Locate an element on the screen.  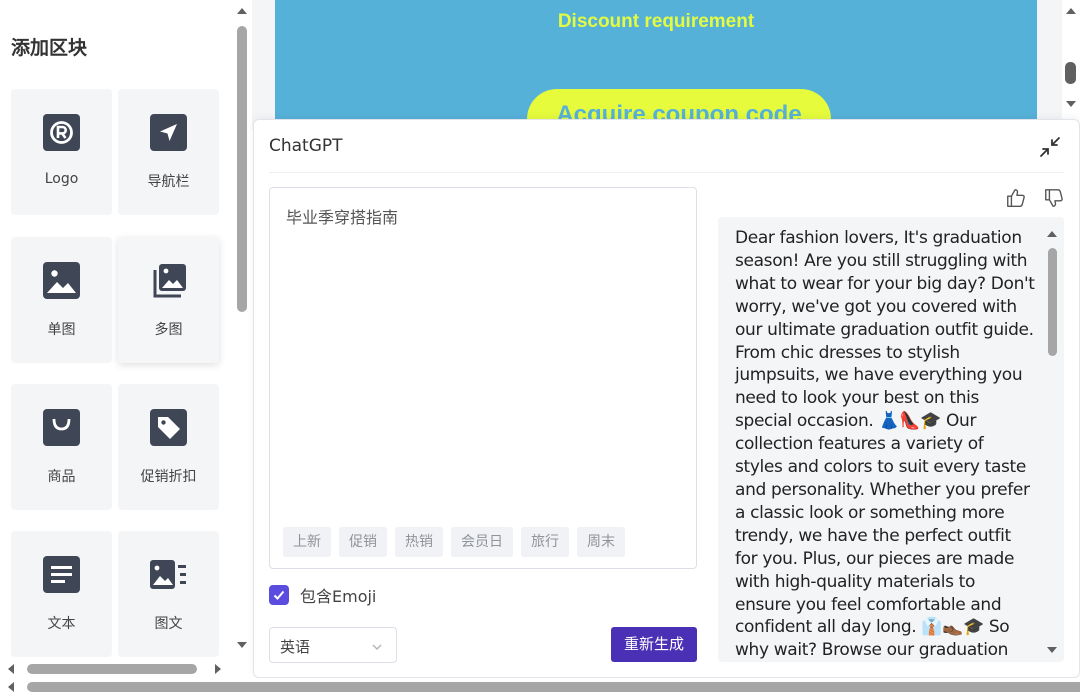
block-label: 导航栏 is located at coordinates (168, 182).